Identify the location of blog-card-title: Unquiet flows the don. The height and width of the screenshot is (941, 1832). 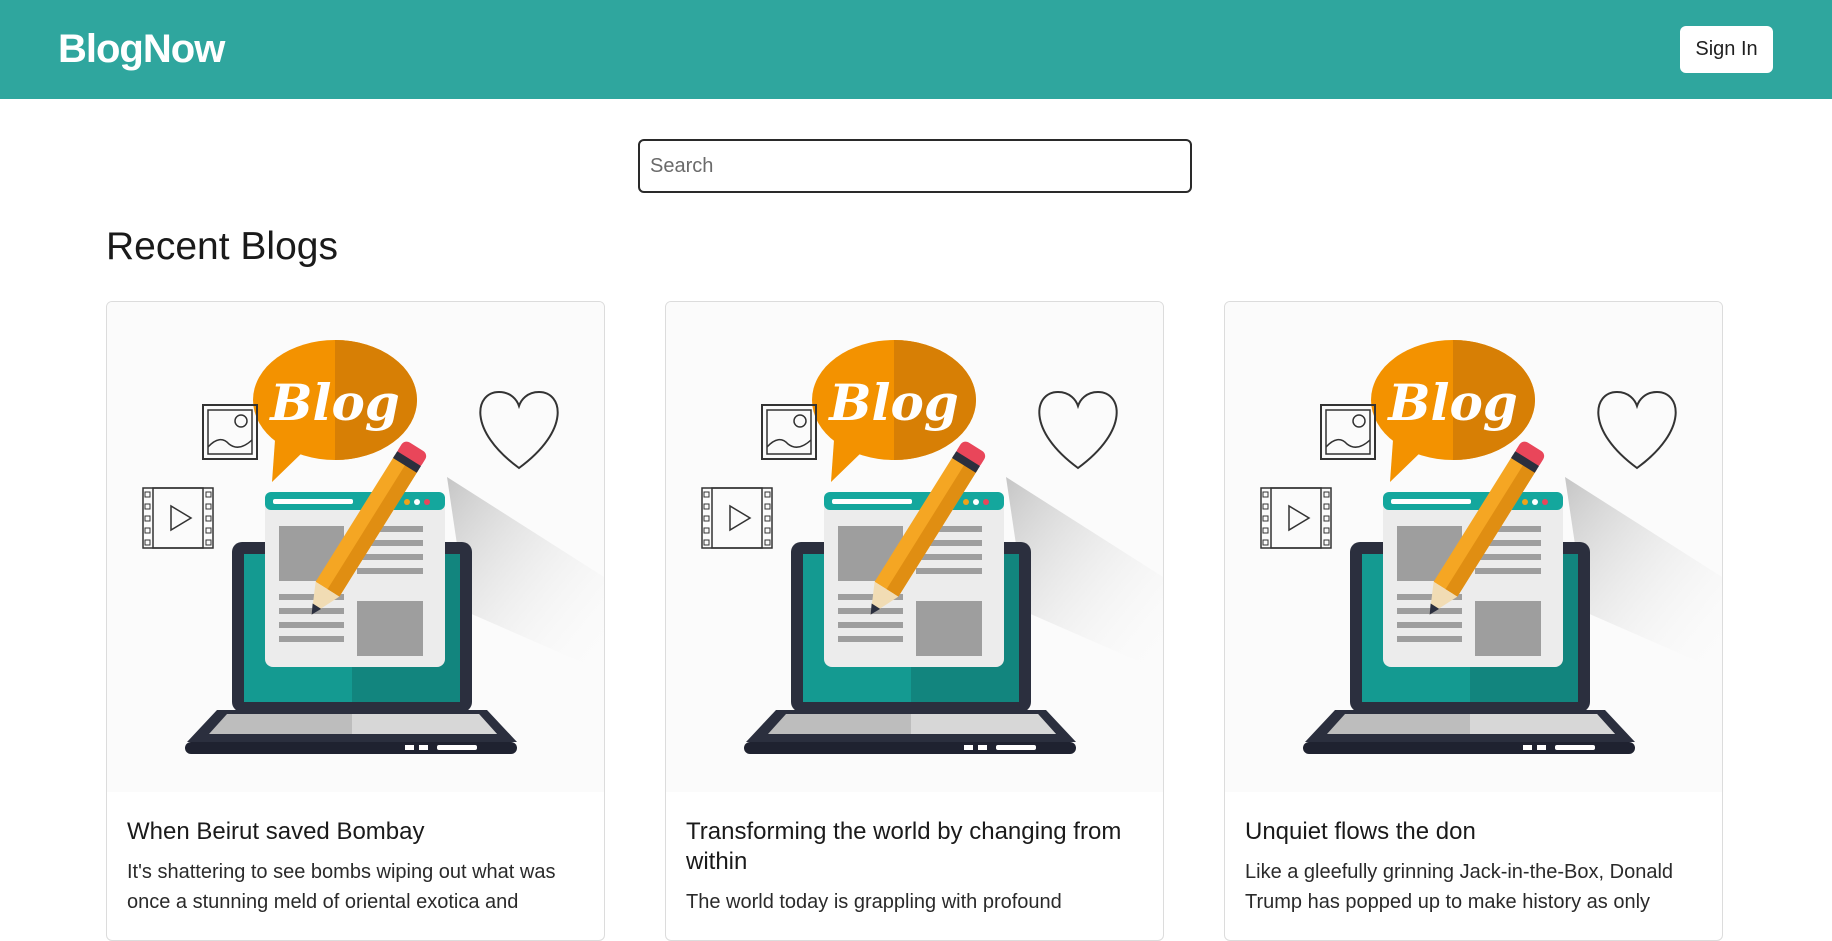
(1475, 832).